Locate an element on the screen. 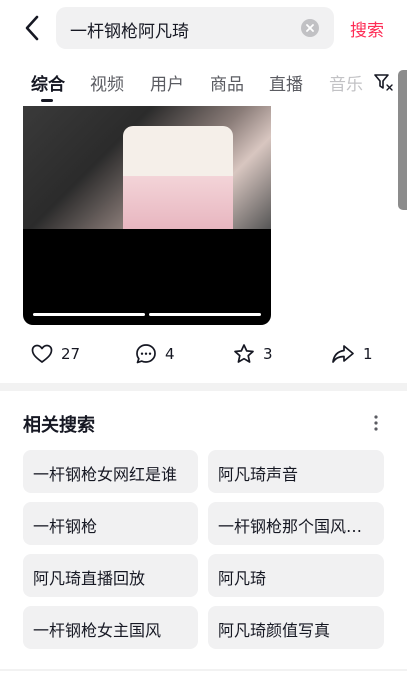 This screenshot has height=684, width=407. favorite-button: 3 is located at coordinates (253, 354).